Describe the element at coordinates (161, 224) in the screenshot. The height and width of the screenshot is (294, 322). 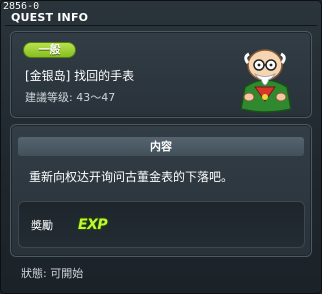
I see `reward-box: 奬勵 EXP` at that location.